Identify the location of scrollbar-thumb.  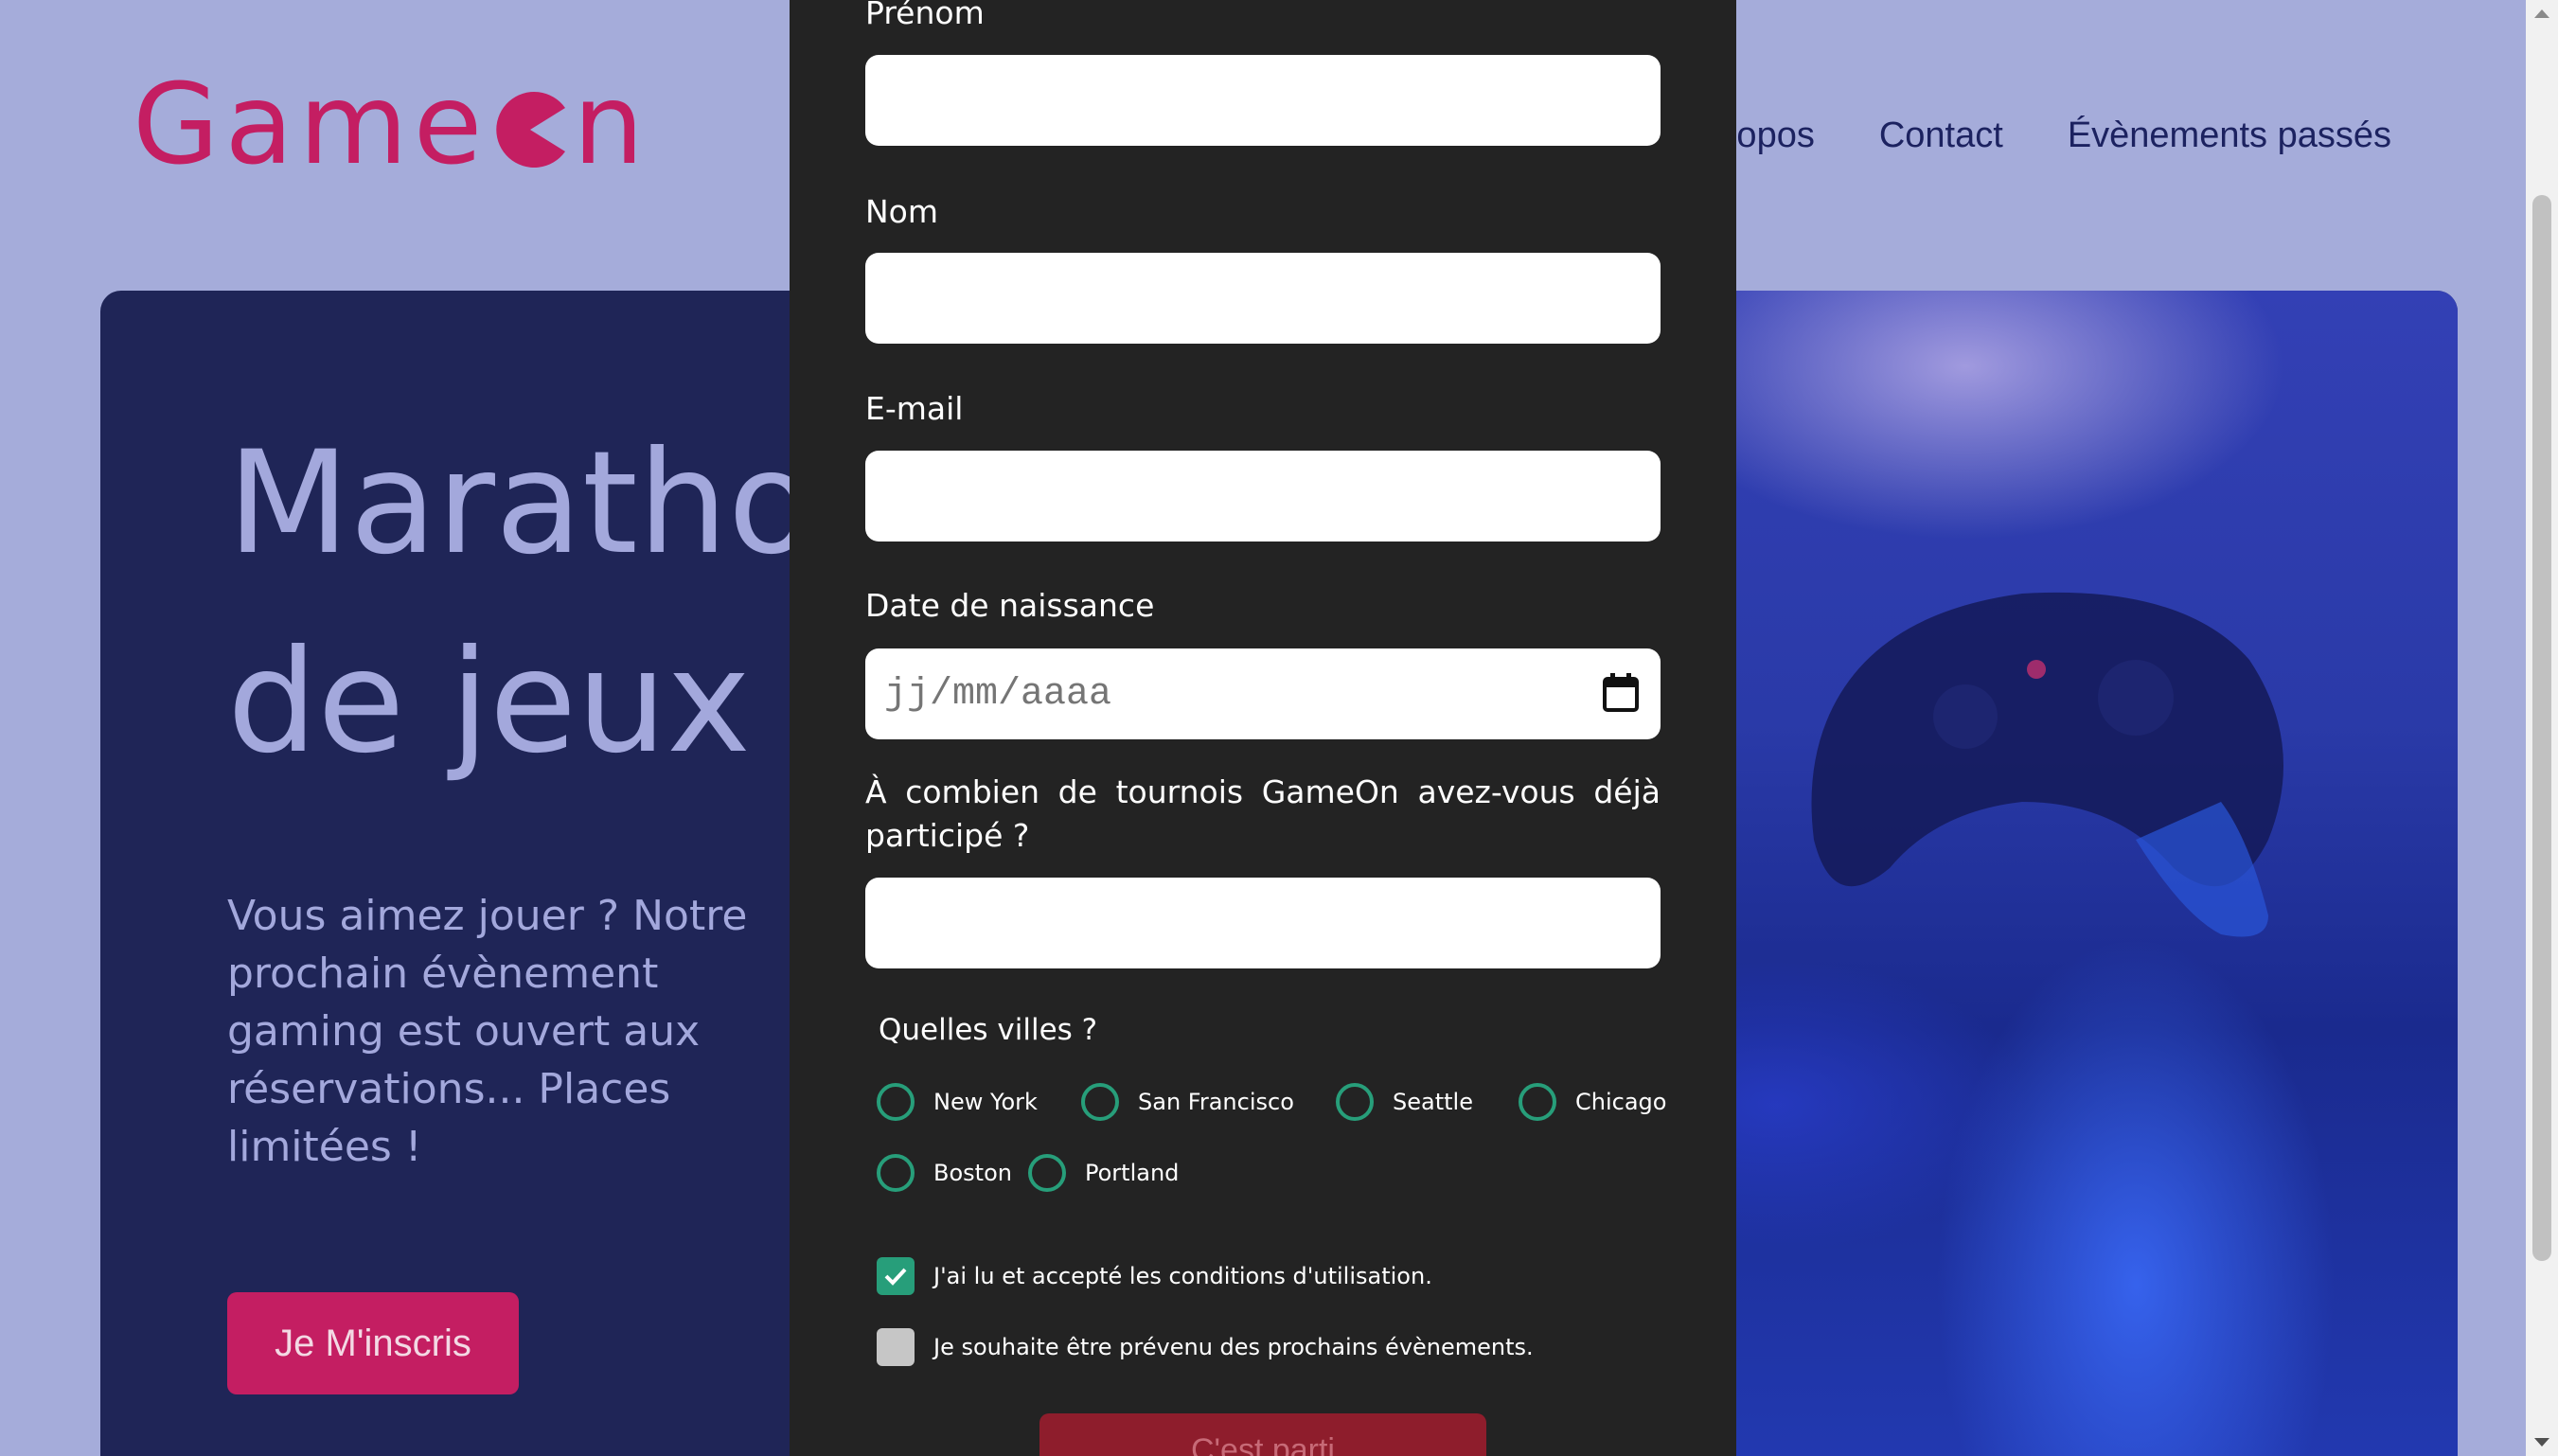
(2541, 728).